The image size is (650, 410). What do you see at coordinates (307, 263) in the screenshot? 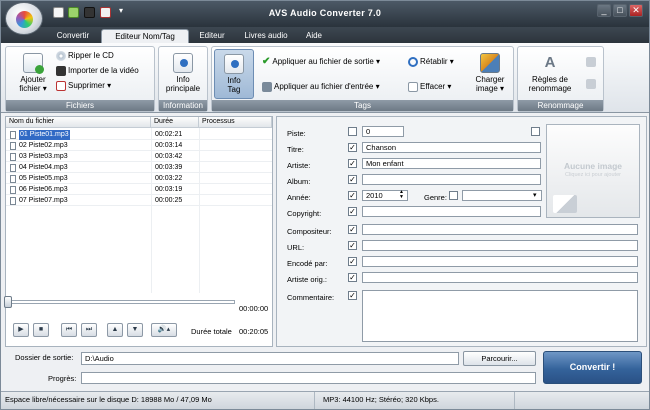
I see `encoded-by-label: Encodé par:` at bounding box center [307, 263].